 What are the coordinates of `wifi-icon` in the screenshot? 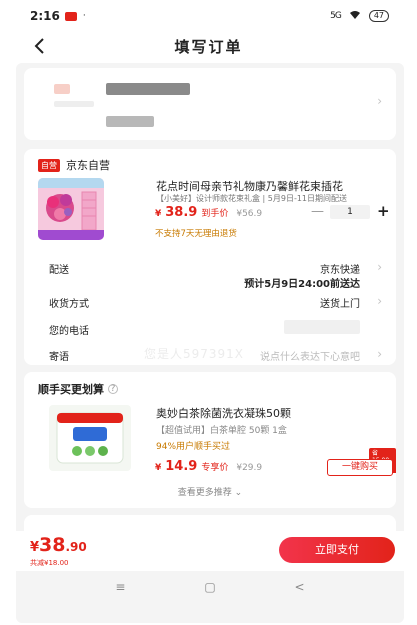 It's located at (355, 16).